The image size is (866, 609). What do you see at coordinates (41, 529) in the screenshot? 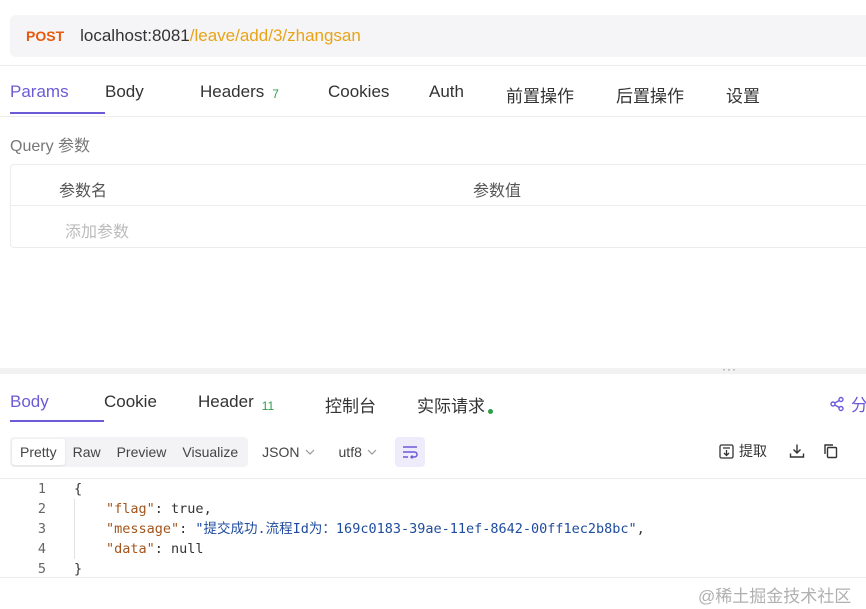
I see `line-number: 3` at bounding box center [41, 529].